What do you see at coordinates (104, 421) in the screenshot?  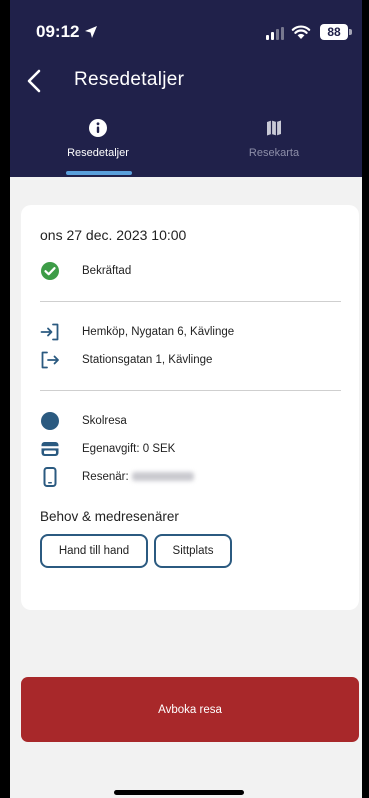 I see `trip-type: Skolresa` at bounding box center [104, 421].